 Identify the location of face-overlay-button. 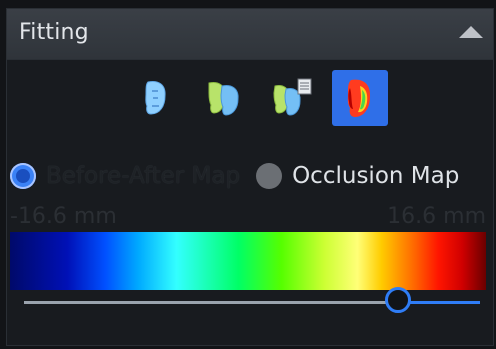
(224, 98).